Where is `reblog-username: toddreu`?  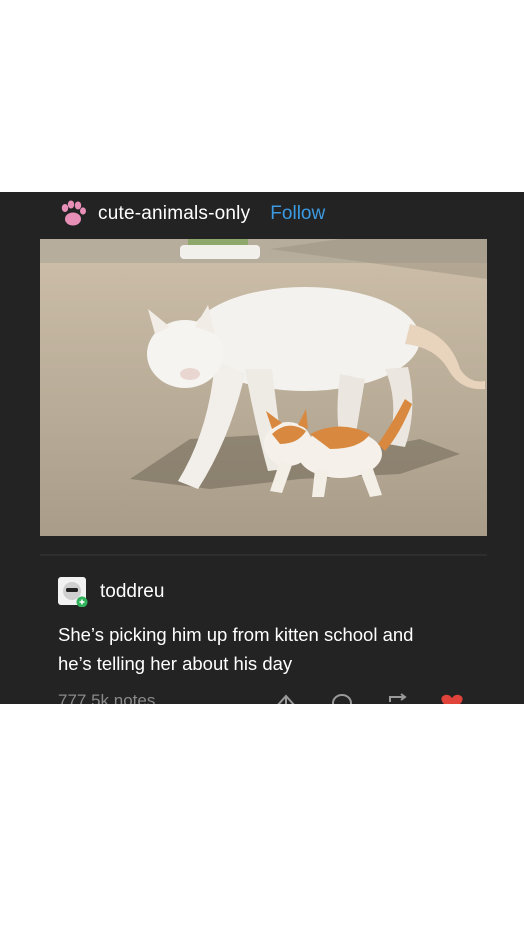
reblog-username: toddreu is located at coordinates (132, 592).